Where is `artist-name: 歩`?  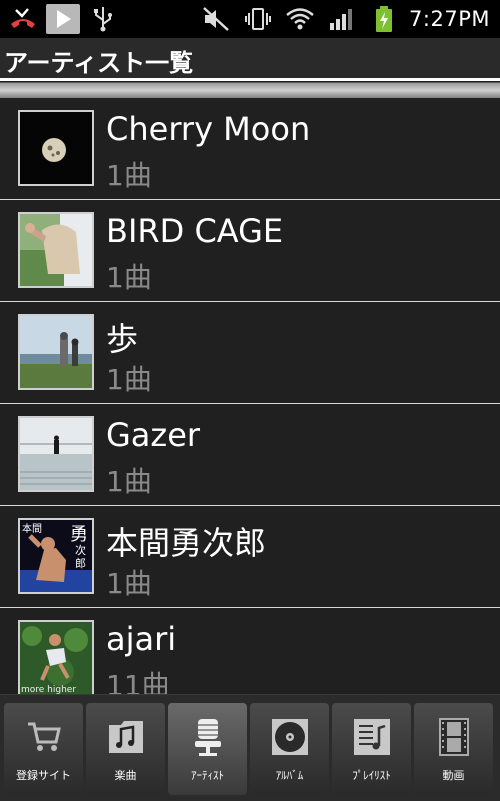
artist-name: 歩 is located at coordinates (122, 339).